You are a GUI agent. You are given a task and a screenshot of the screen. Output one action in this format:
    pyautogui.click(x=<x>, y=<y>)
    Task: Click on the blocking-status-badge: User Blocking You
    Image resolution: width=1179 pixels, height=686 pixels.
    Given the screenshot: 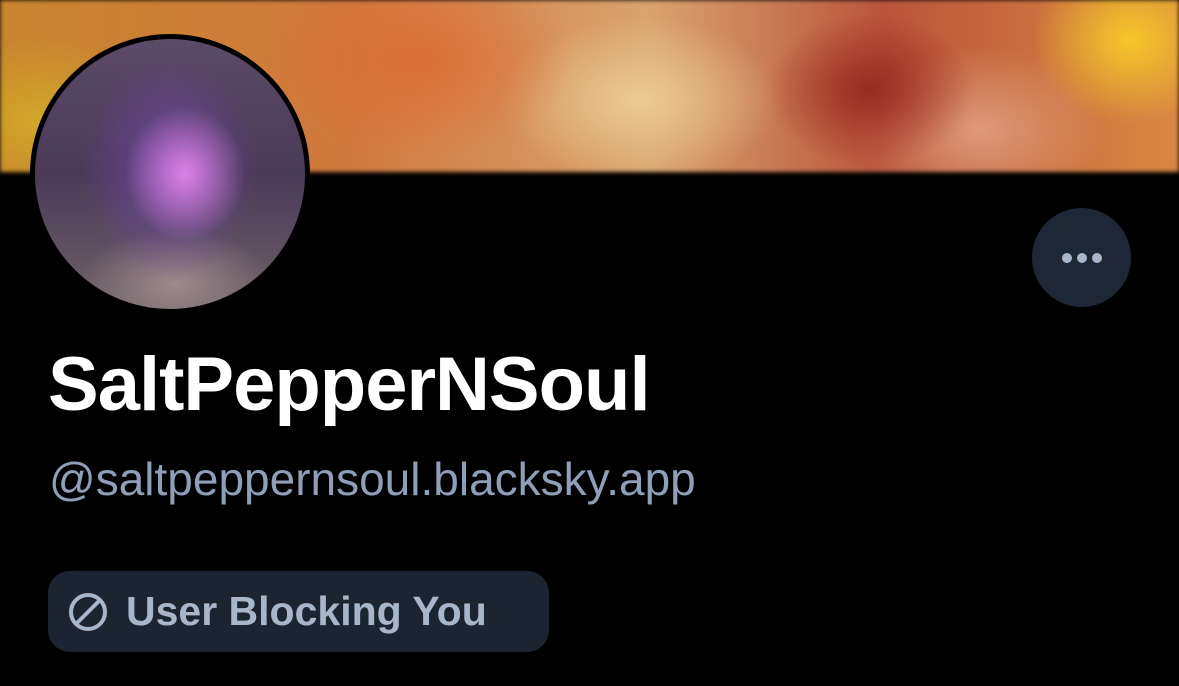 What is the action you would take?
    pyautogui.click(x=298, y=611)
    